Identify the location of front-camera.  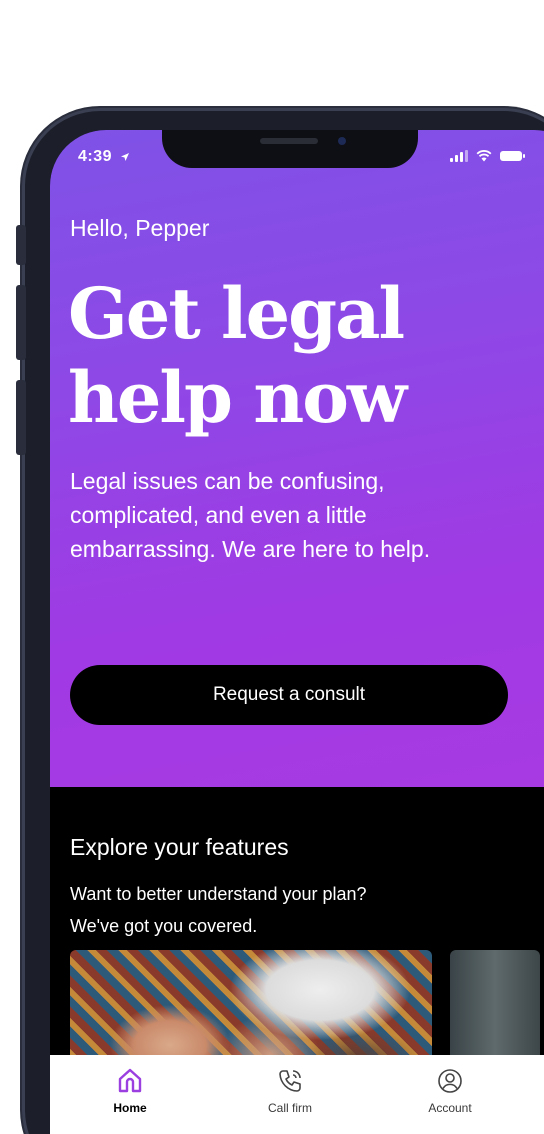
(342, 141).